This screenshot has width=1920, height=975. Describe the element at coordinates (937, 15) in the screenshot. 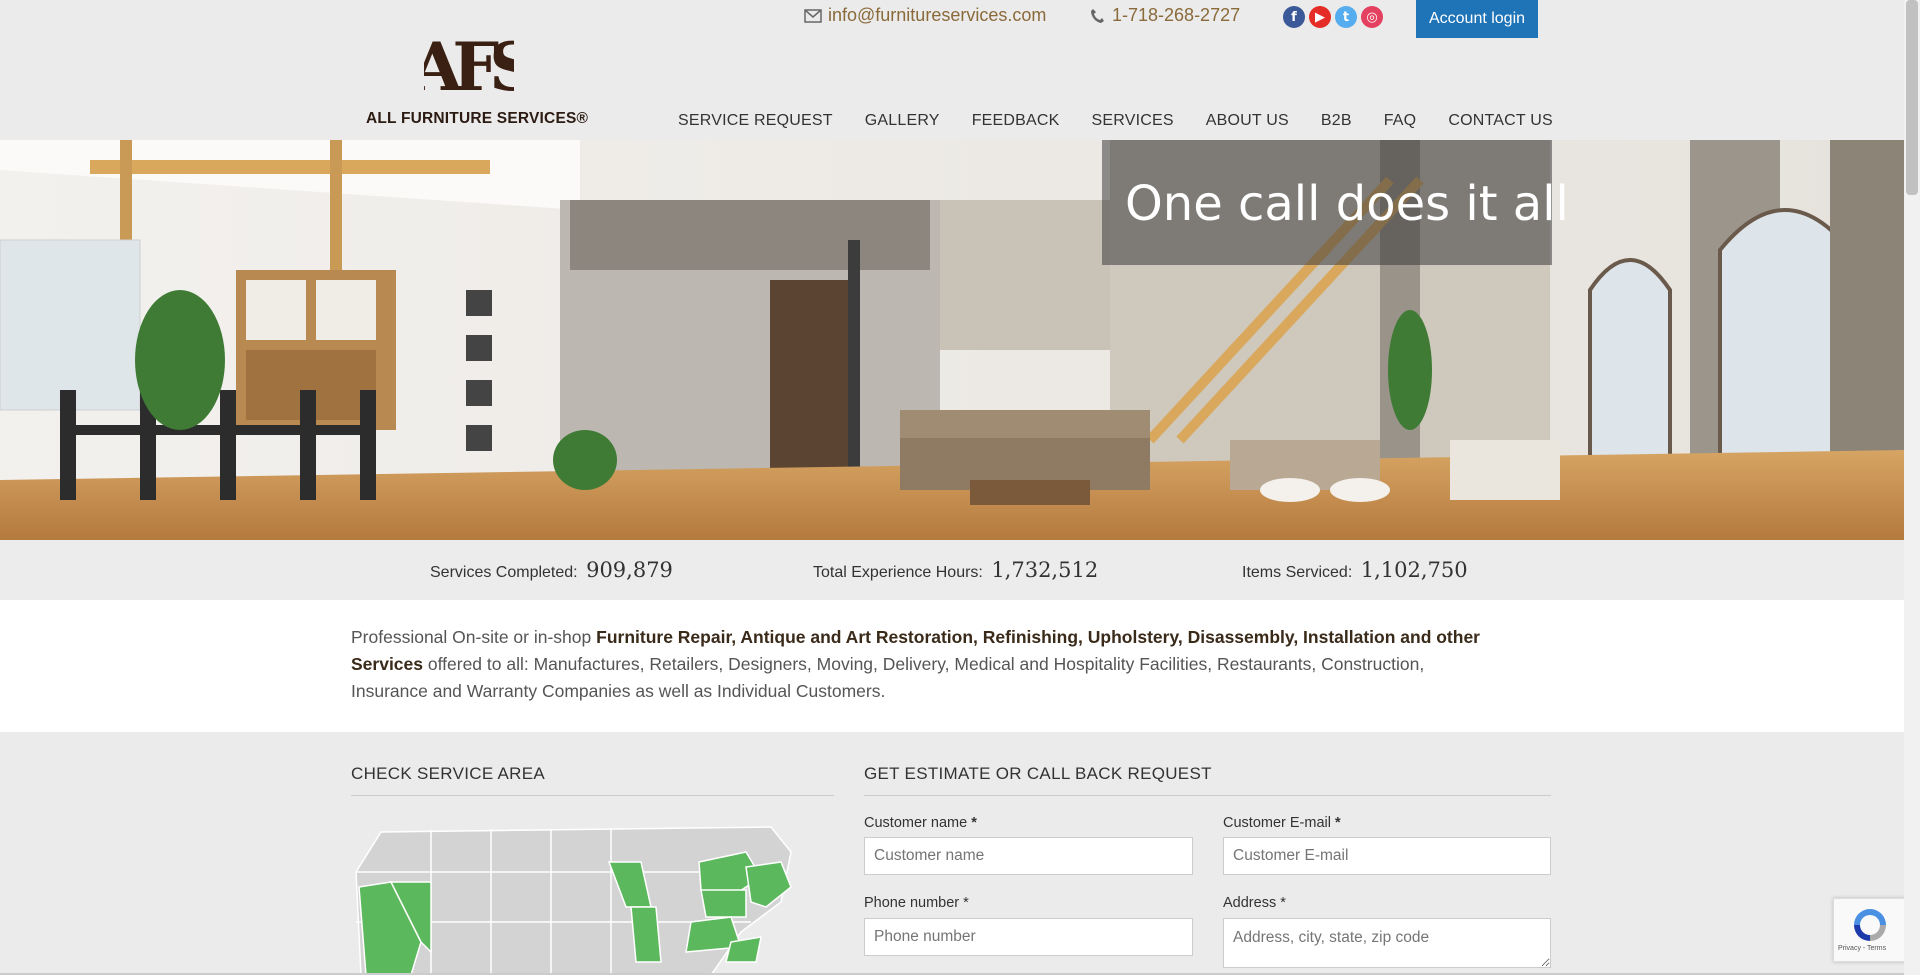

I see `email-link: info@furnitureservices.com` at that location.